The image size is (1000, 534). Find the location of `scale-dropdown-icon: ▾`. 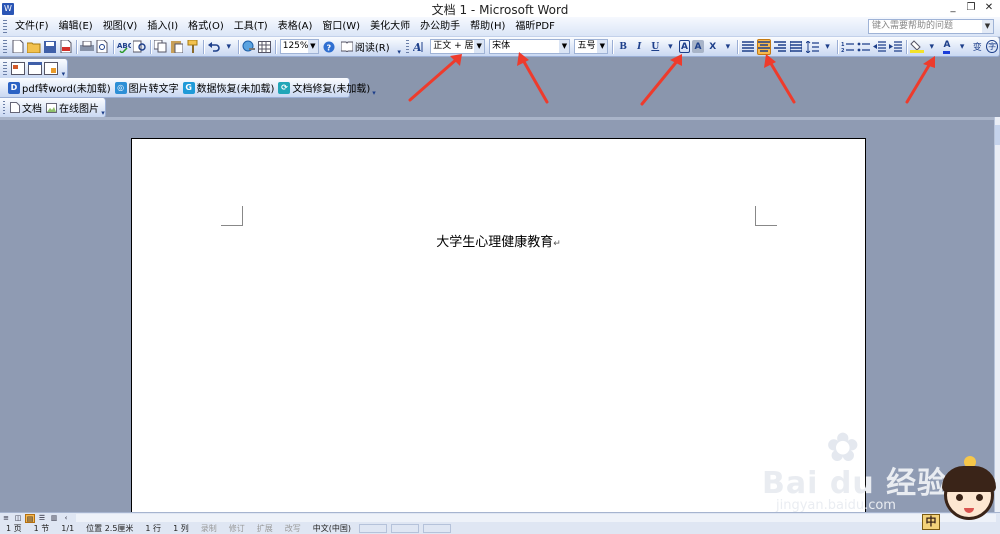

scale-dropdown-icon: ▾ is located at coordinates (728, 47).